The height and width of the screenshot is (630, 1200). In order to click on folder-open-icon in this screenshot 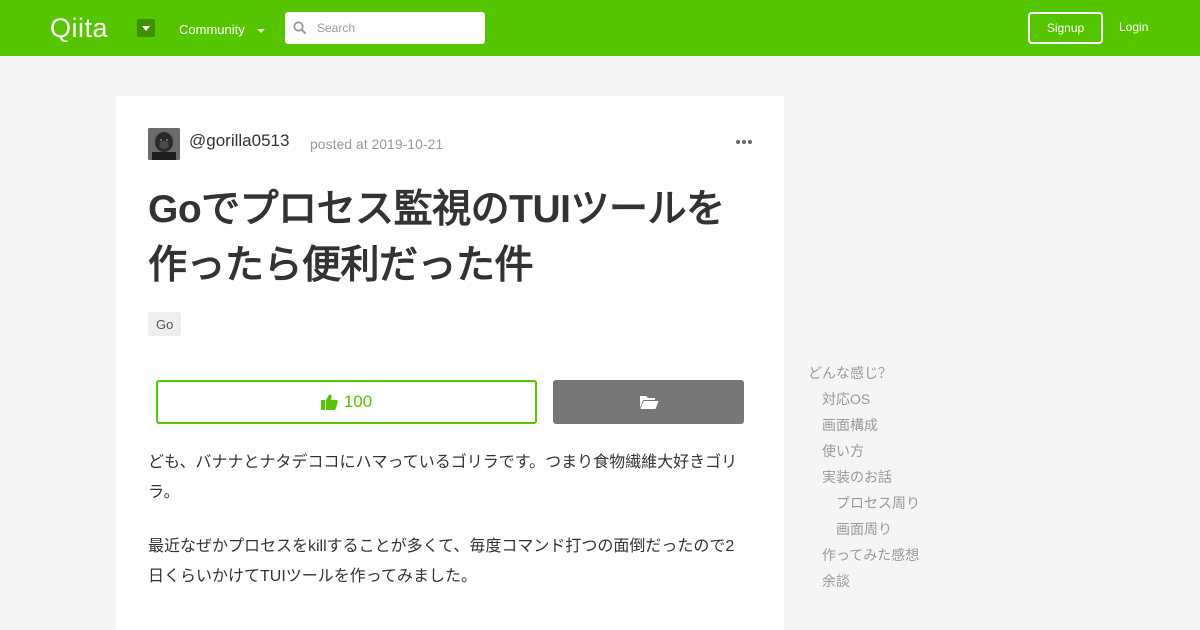, I will do `click(648, 402)`.